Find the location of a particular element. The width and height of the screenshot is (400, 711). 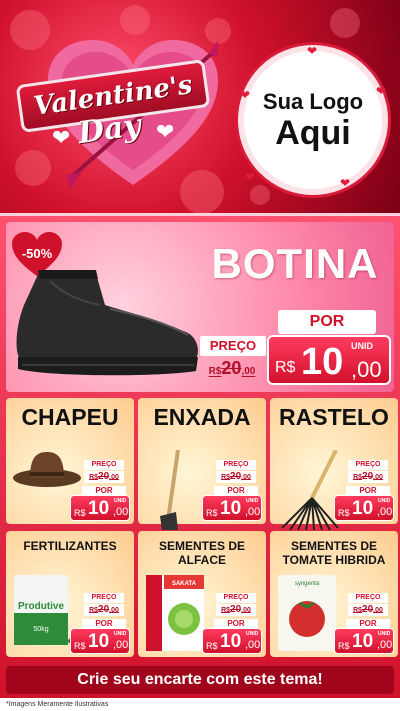

logo-text-line1: Sua Logo is located at coordinates (313, 101).